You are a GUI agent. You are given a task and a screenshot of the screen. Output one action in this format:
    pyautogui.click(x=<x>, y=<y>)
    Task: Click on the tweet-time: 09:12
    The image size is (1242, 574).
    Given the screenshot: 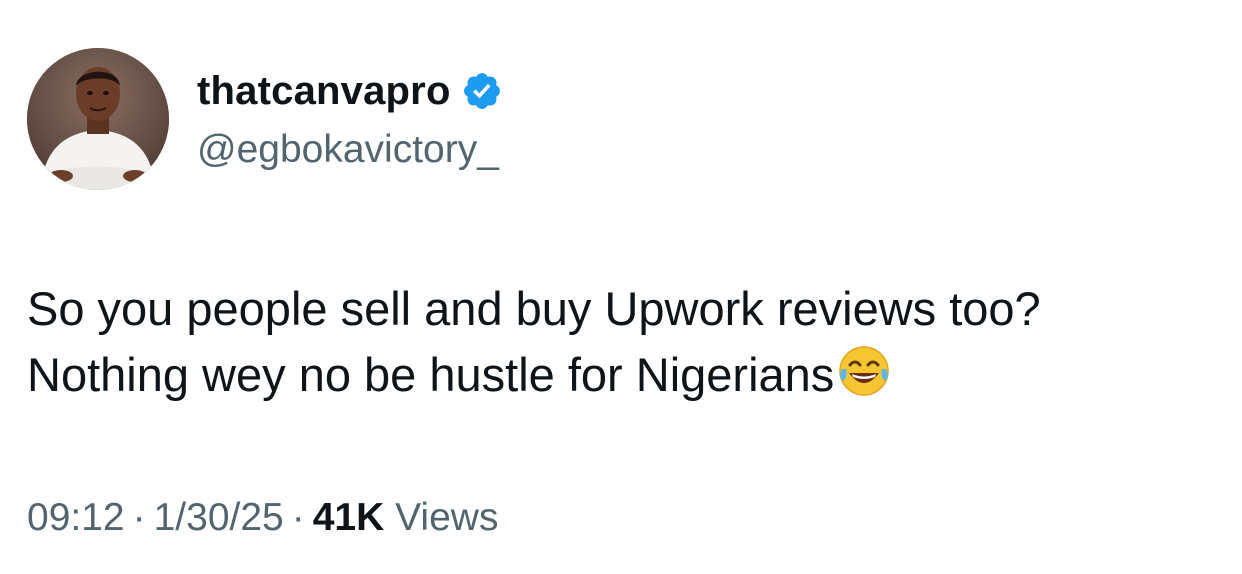 What is the action you would take?
    pyautogui.click(x=76, y=517)
    